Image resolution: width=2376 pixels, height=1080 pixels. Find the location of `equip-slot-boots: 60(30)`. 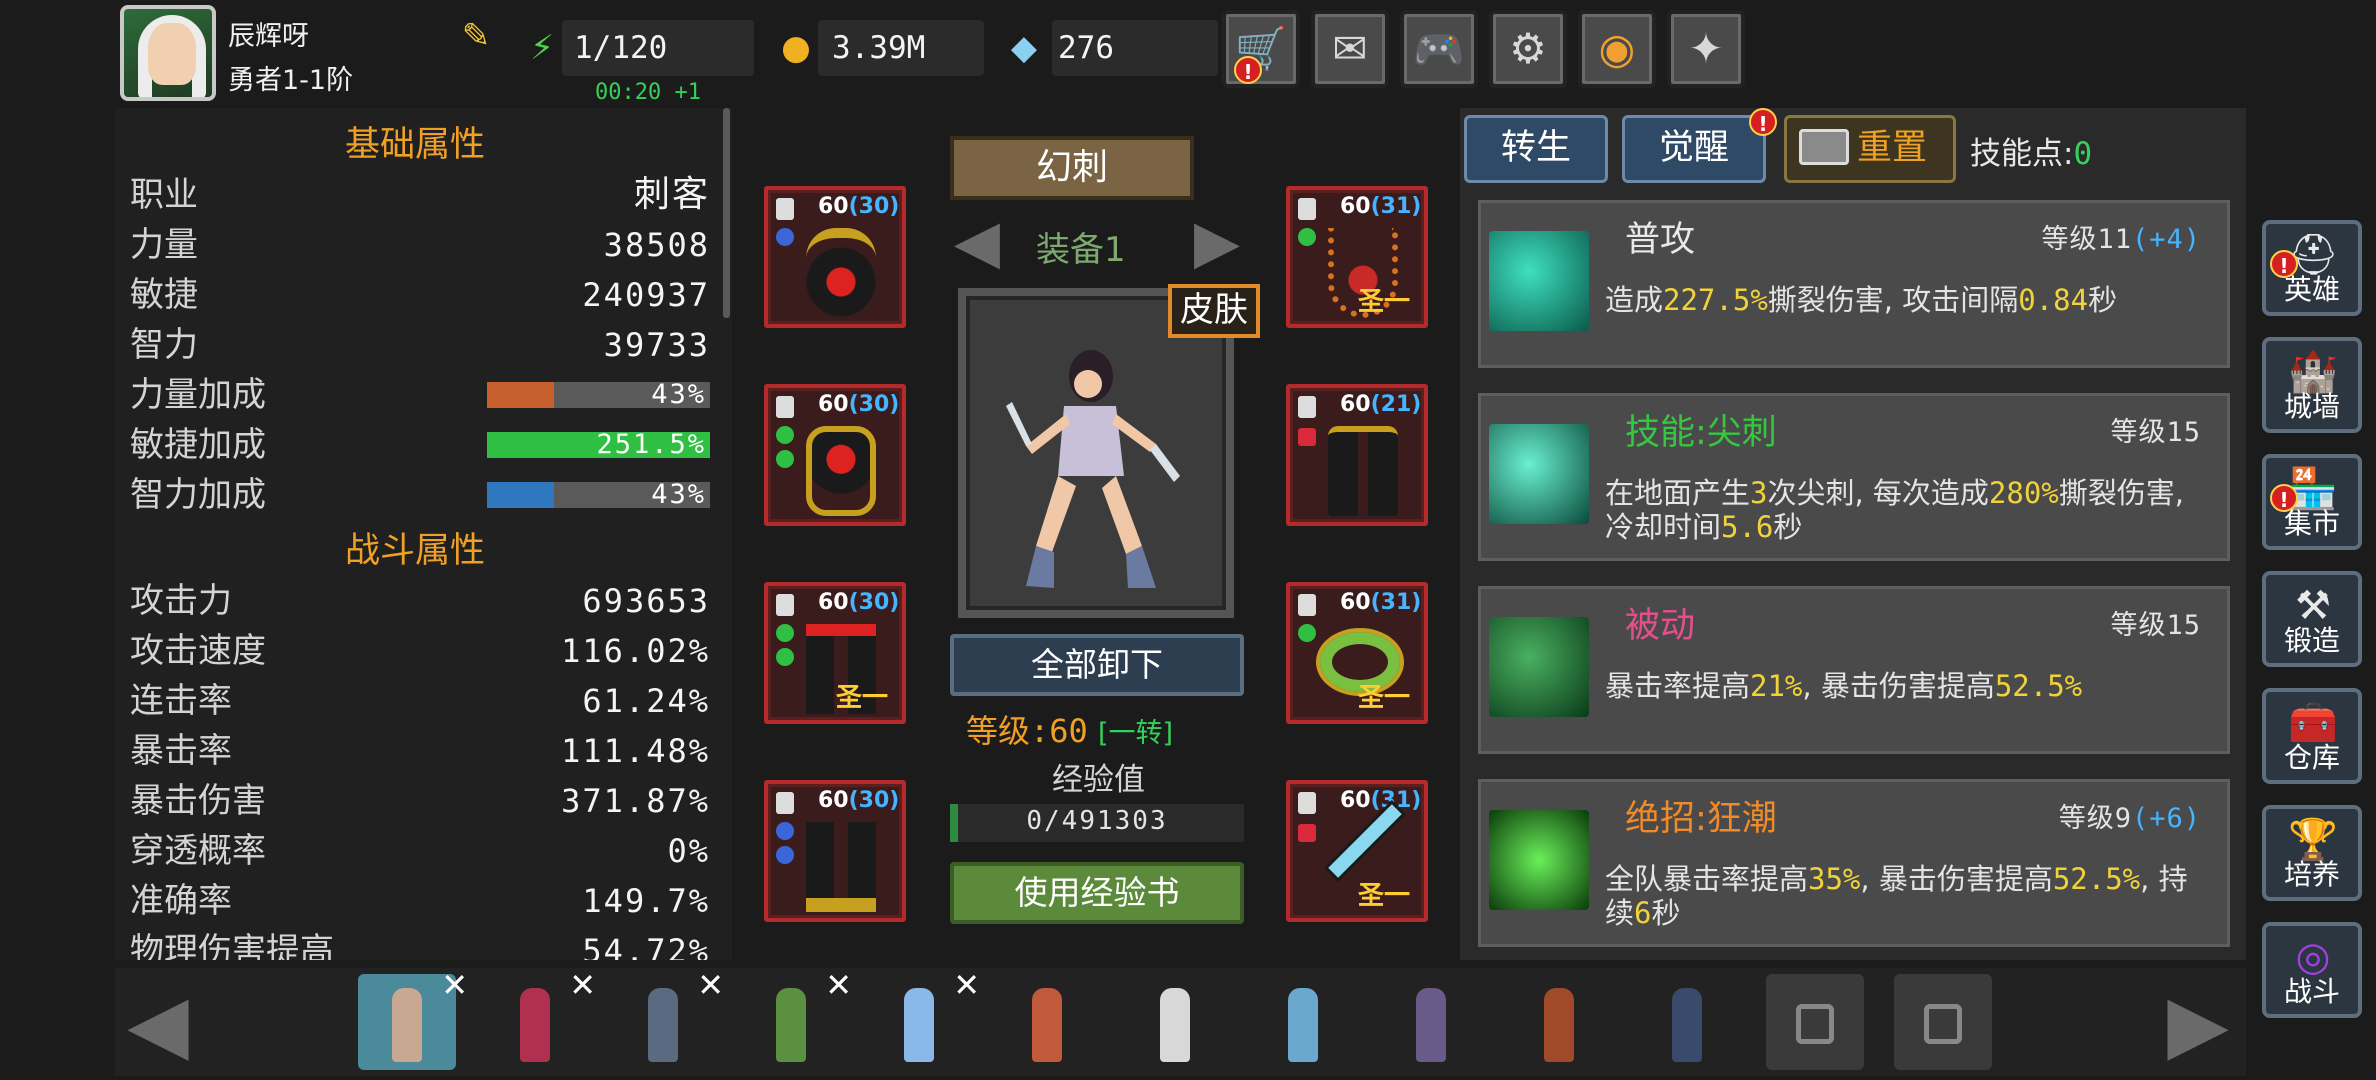

equip-slot-boots: 60(30) is located at coordinates (835, 851).